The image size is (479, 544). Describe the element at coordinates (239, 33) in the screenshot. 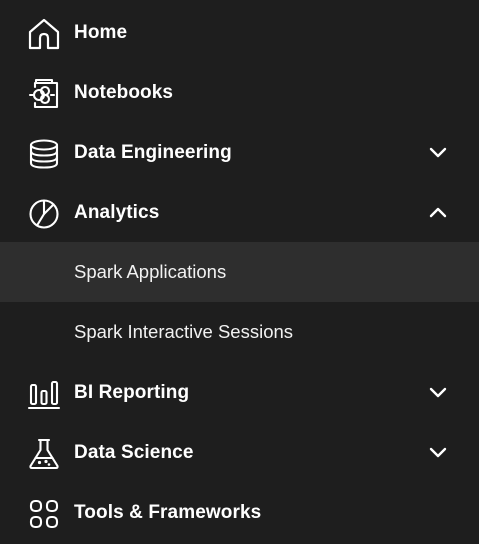

I see `nav-item-home: Home` at that location.